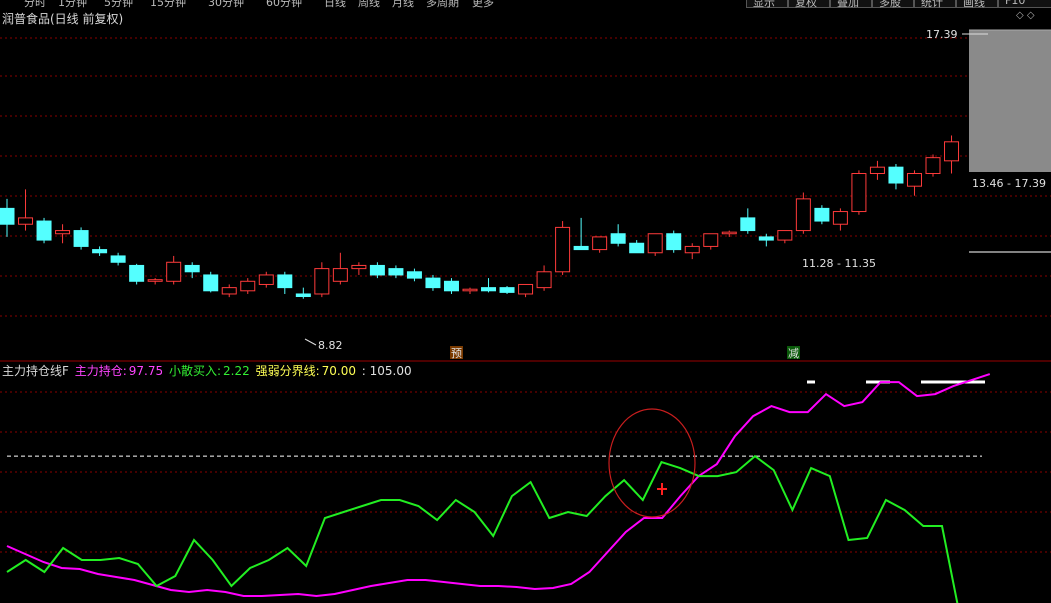  Describe the element at coordinates (652, 463) in the screenshot. I see `highlight-circle` at that location.